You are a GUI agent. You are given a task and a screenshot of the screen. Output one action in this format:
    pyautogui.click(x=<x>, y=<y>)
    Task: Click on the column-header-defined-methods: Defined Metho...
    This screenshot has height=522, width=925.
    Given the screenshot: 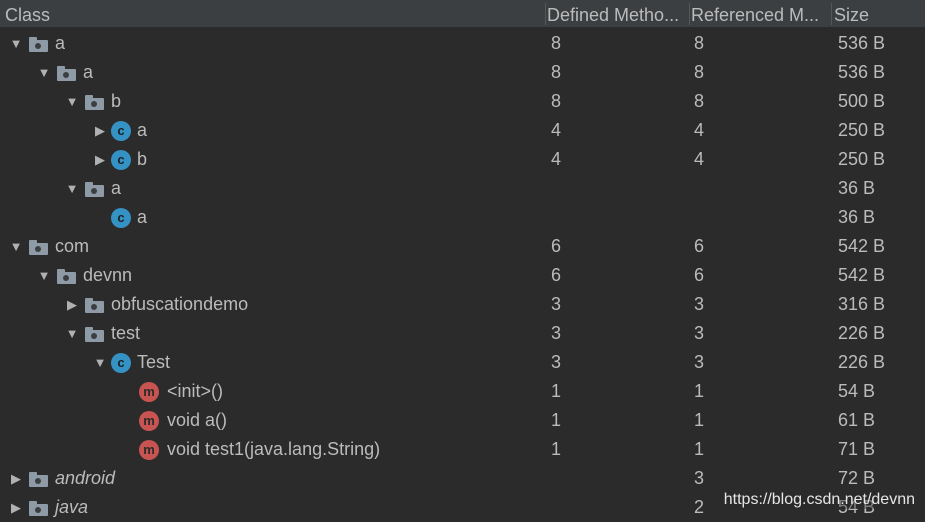 What is the action you would take?
    pyautogui.click(x=617, y=14)
    